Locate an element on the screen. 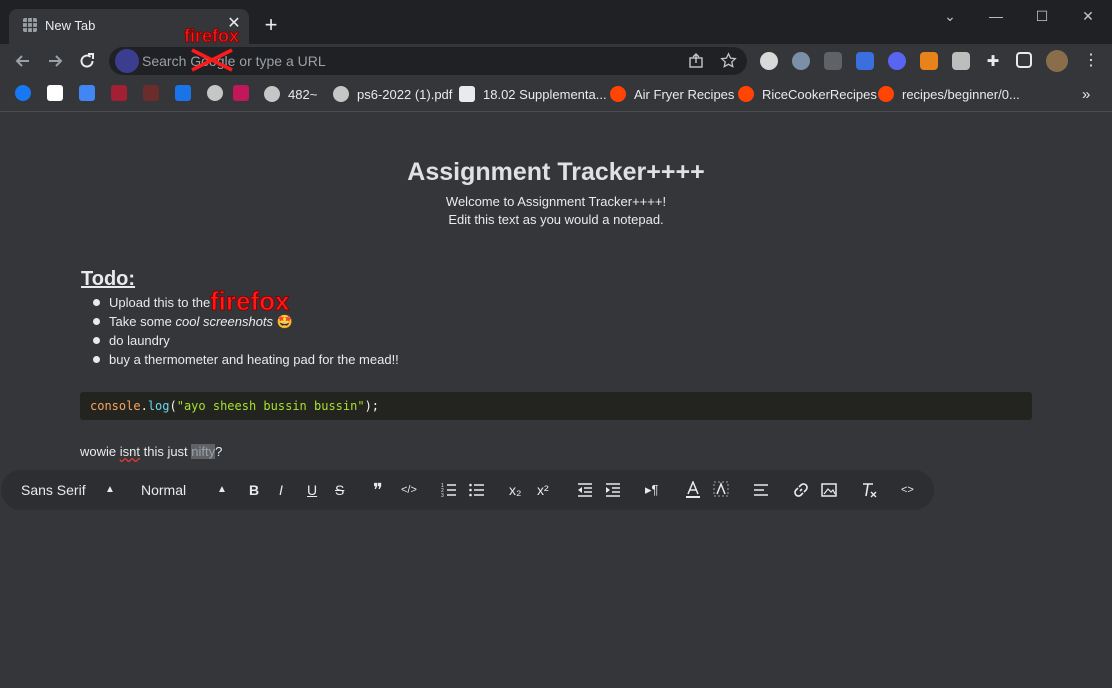  bold-button: B is located at coordinates (254, 490).